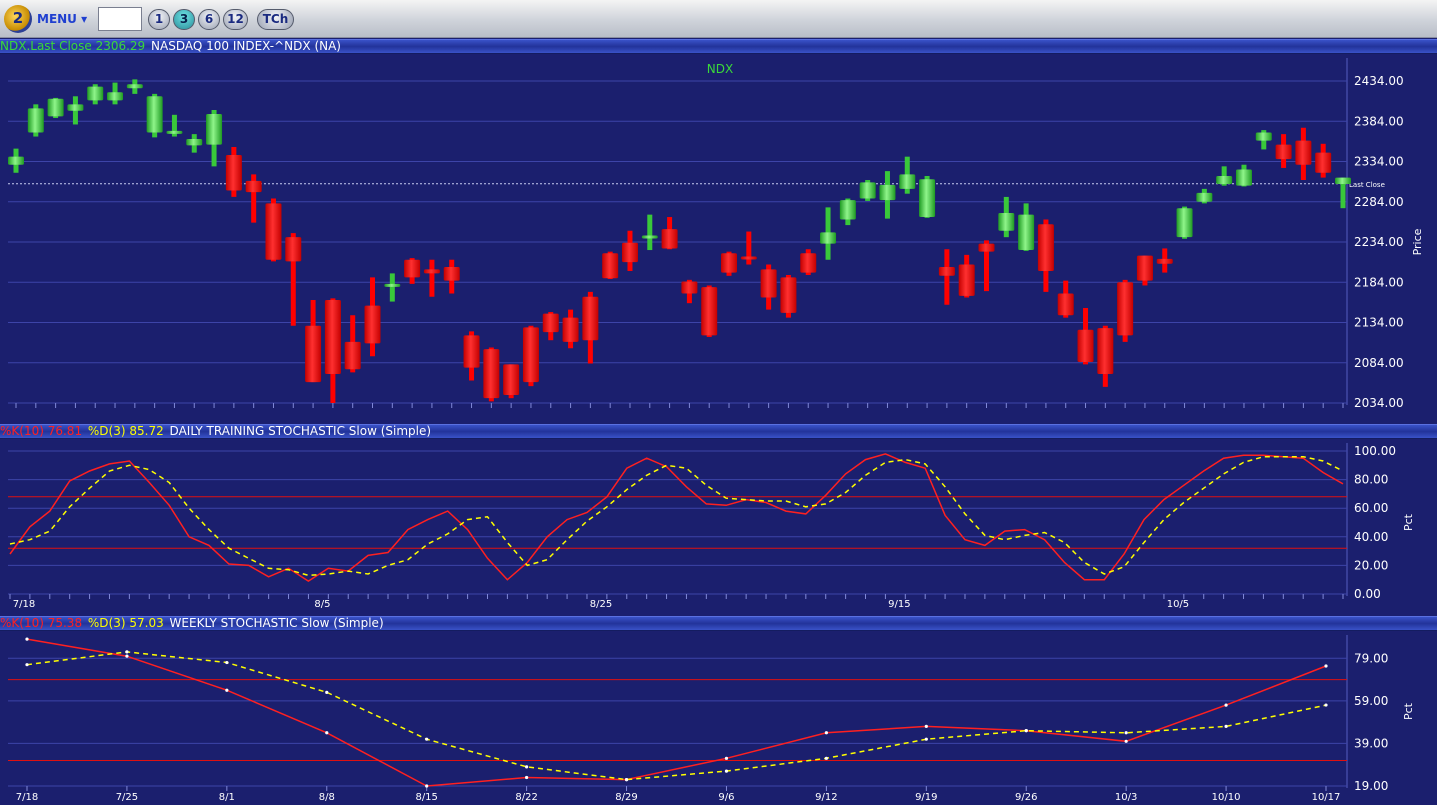 The width and height of the screenshot is (1437, 805). I want to click on daily-k-readout: %K(10) 76.81, so click(41, 431).